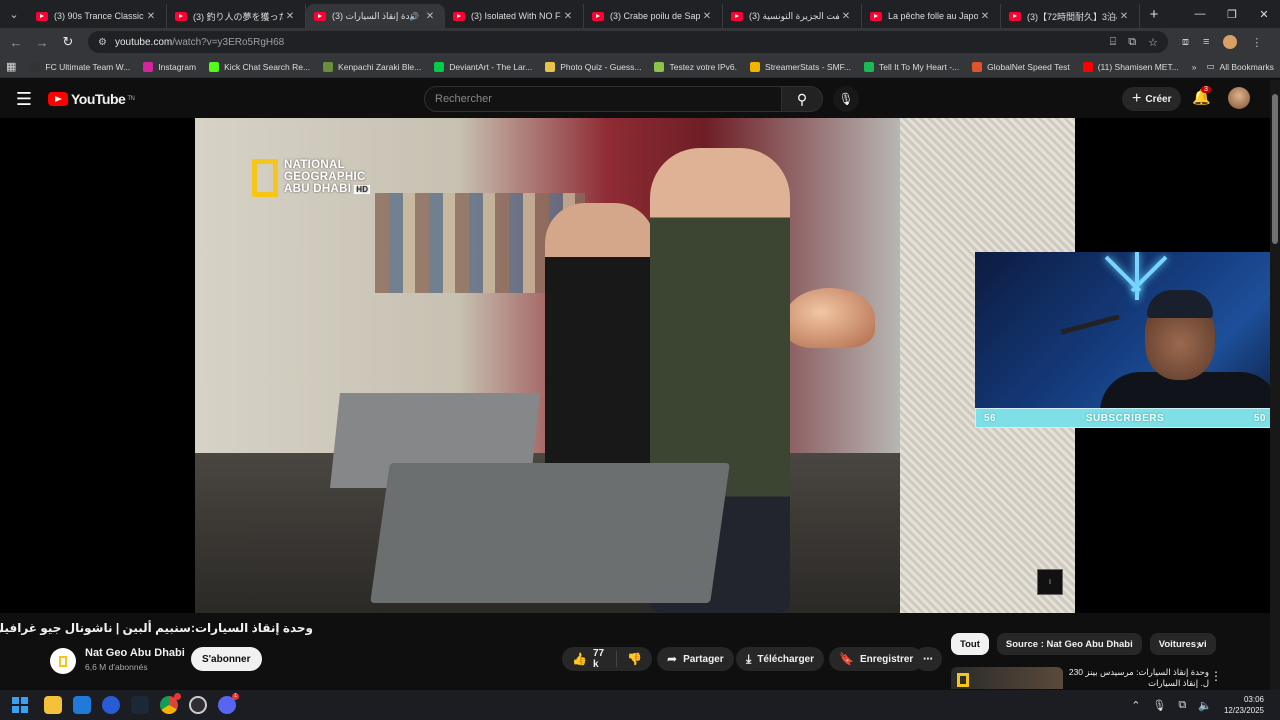  What do you see at coordinates (311, 178) in the screenshot?
I see `natgeo-watermark: NATIONAL GEOGRAPHIC ABU DHABI HD` at bounding box center [311, 178].